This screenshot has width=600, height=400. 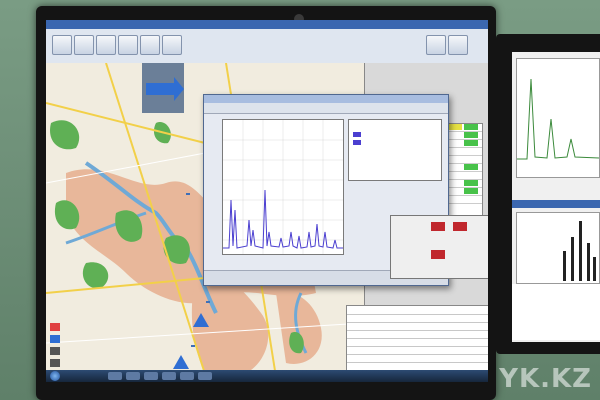 I want to click on watermark: YK.KZ, so click(x=545, y=379).